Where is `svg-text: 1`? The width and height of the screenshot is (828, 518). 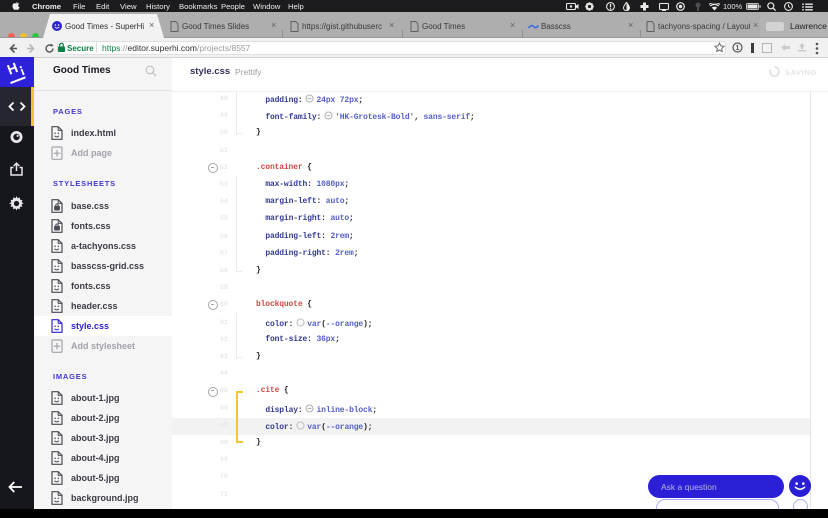 svg-text: 1 is located at coordinates (738, 48).